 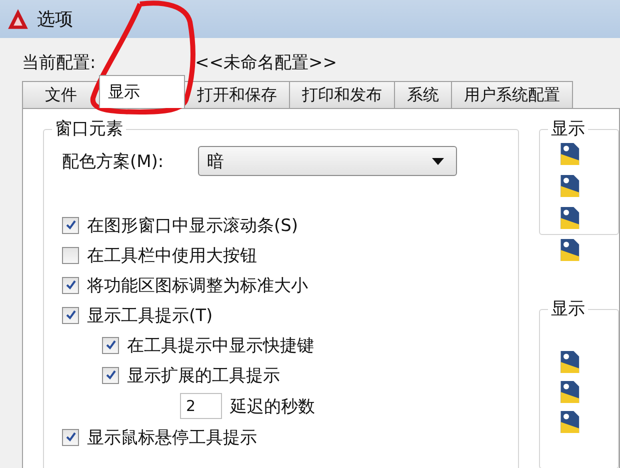 What do you see at coordinates (342, 94) in the screenshot?
I see `tab: 打印和发布` at bounding box center [342, 94].